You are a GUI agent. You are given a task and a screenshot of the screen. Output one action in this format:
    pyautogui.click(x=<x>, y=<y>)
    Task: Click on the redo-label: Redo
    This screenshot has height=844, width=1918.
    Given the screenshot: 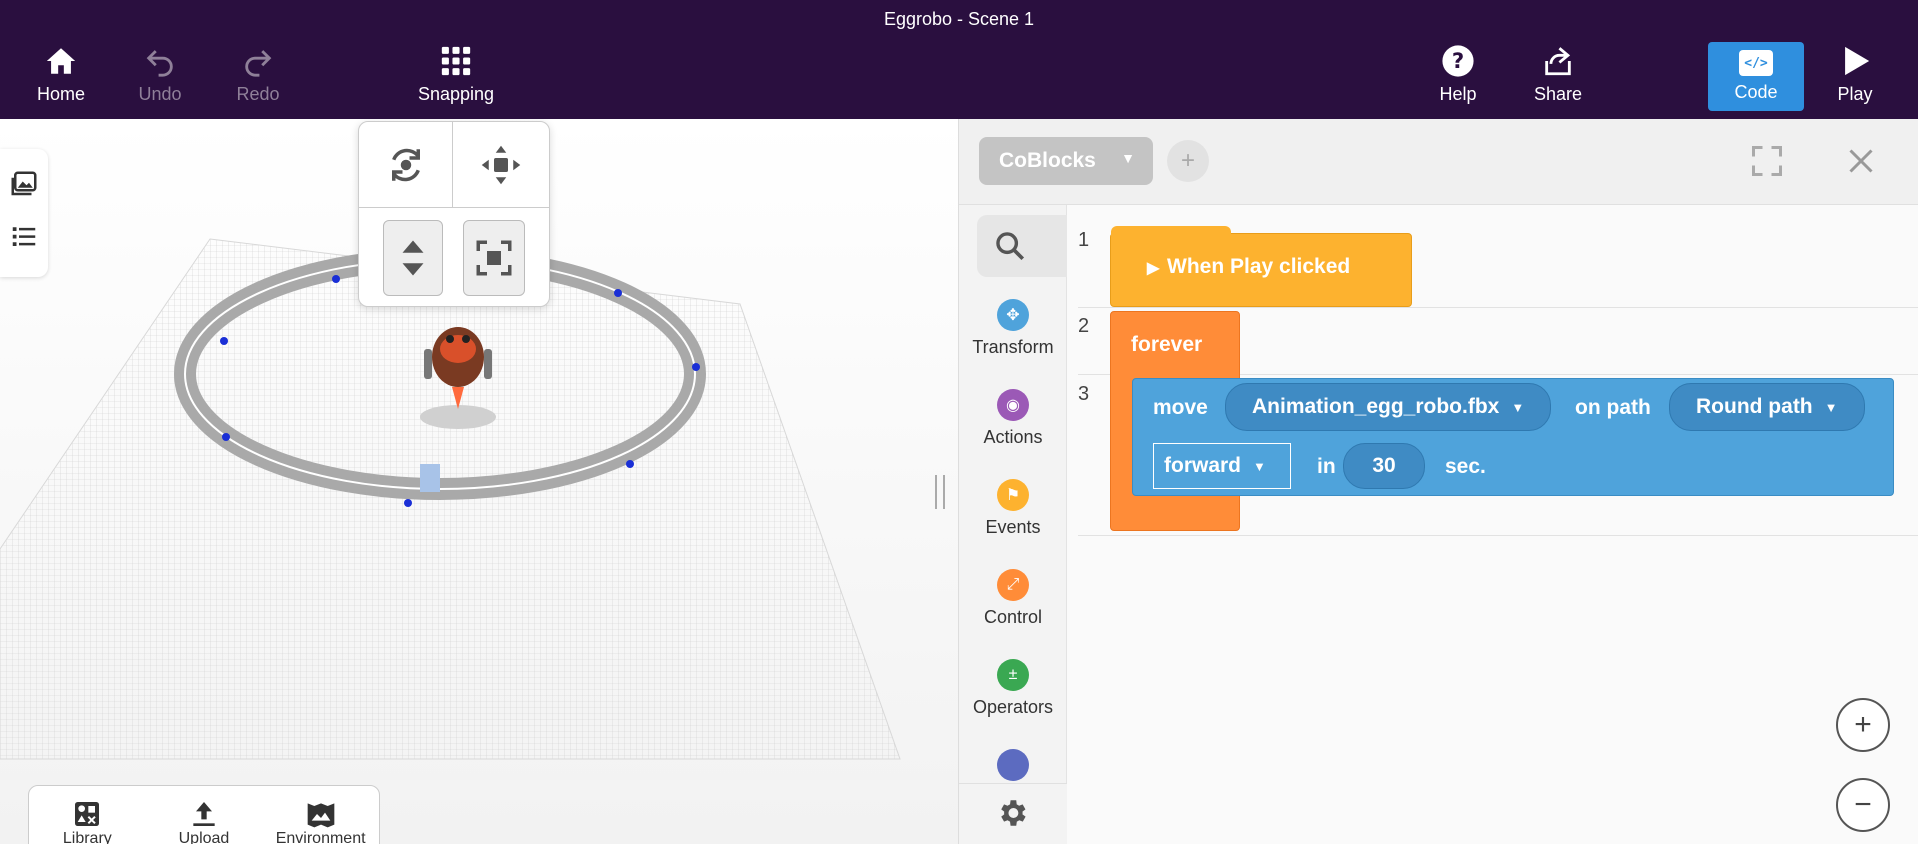 What is the action you would take?
    pyautogui.click(x=258, y=94)
    